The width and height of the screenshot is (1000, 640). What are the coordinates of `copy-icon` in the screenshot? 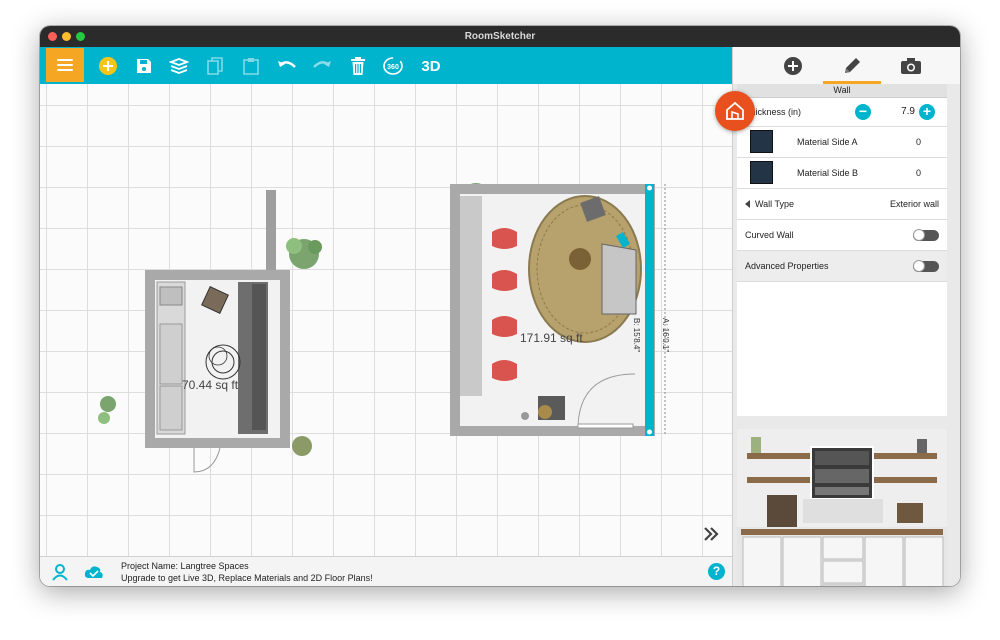 It's located at (215, 66).